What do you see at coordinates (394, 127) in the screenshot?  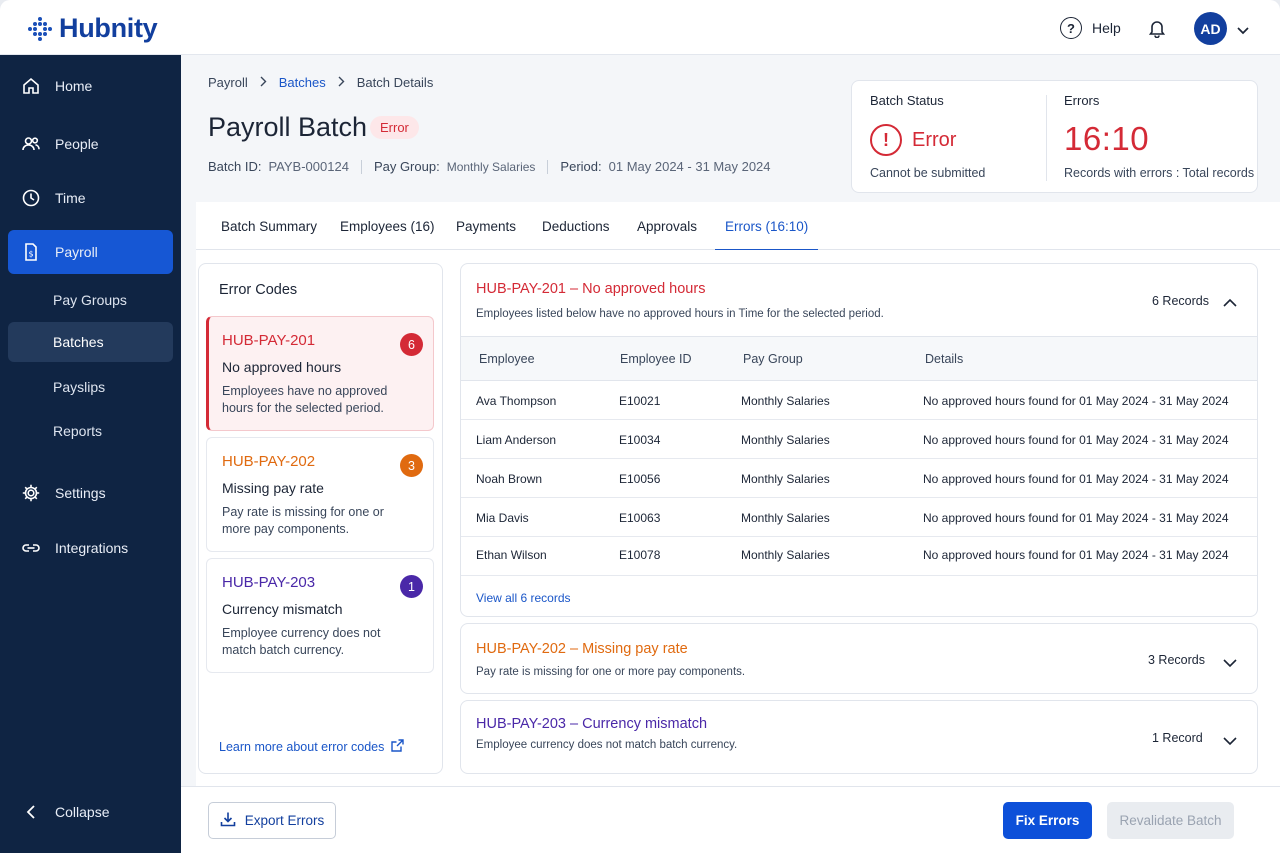 I see `status-badge: Error` at bounding box center [394, 127].